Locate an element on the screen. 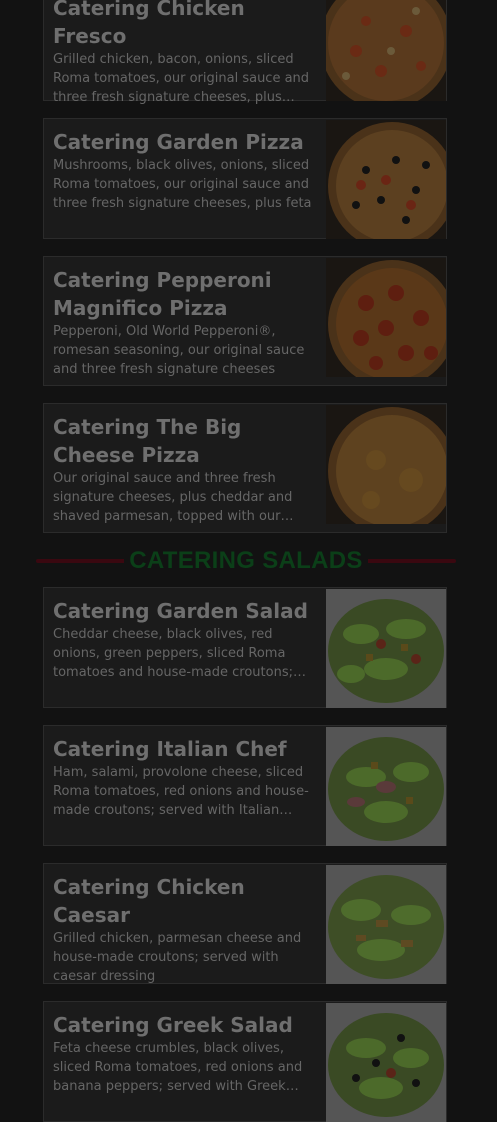 This screenshot has width=497, height=1122. italian-chef-salad-image is located at coordinates (386, 786).